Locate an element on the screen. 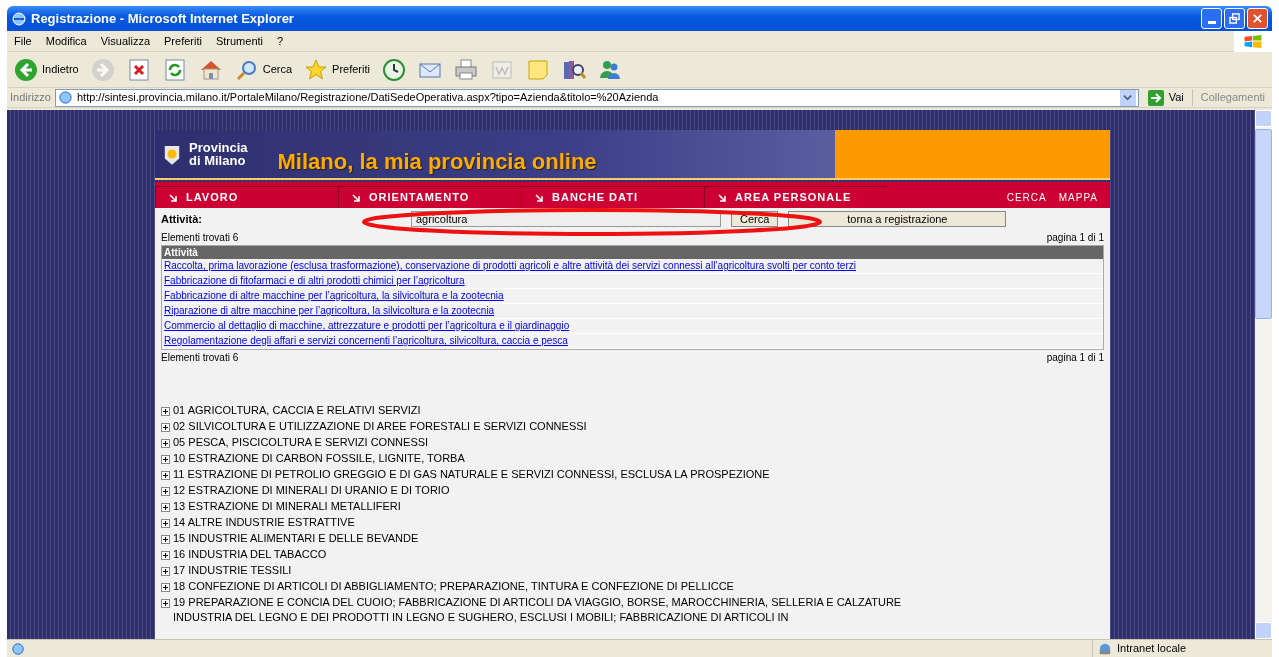 The width and height of the screenshot is (1279, 657). browser-icon is located at coordinates (19, 18).